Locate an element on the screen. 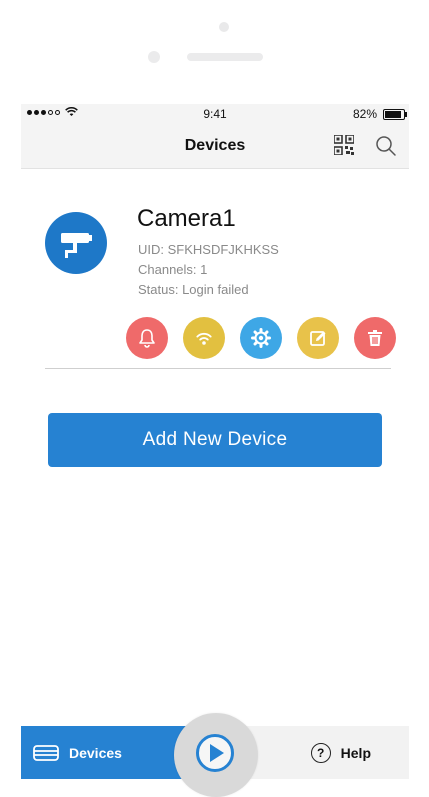 The width and height of the screenshot is (429, 797). help-icon: ? is located at coordinates (320, 752).